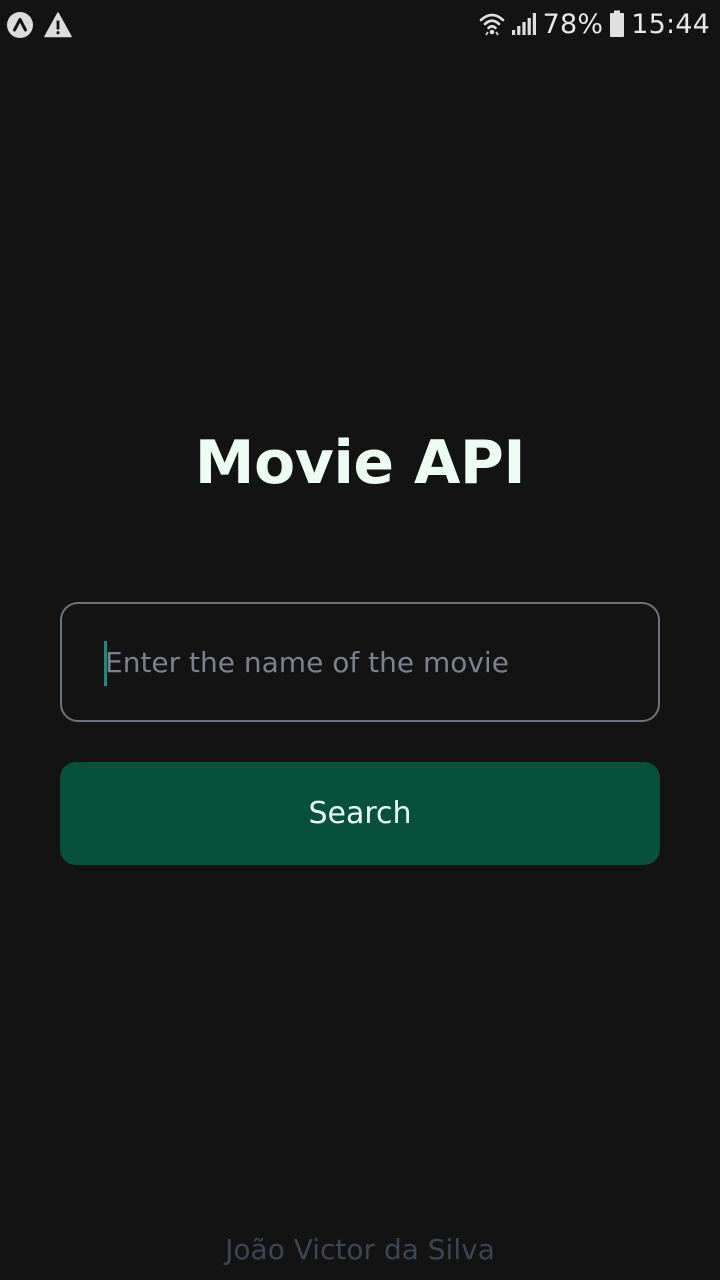 The height and width of the screenshot is (1280, 720). What do you see at coordinates (617, 24) in the screenshot?
I see `battery-icon` at bounding box center [617, 24].